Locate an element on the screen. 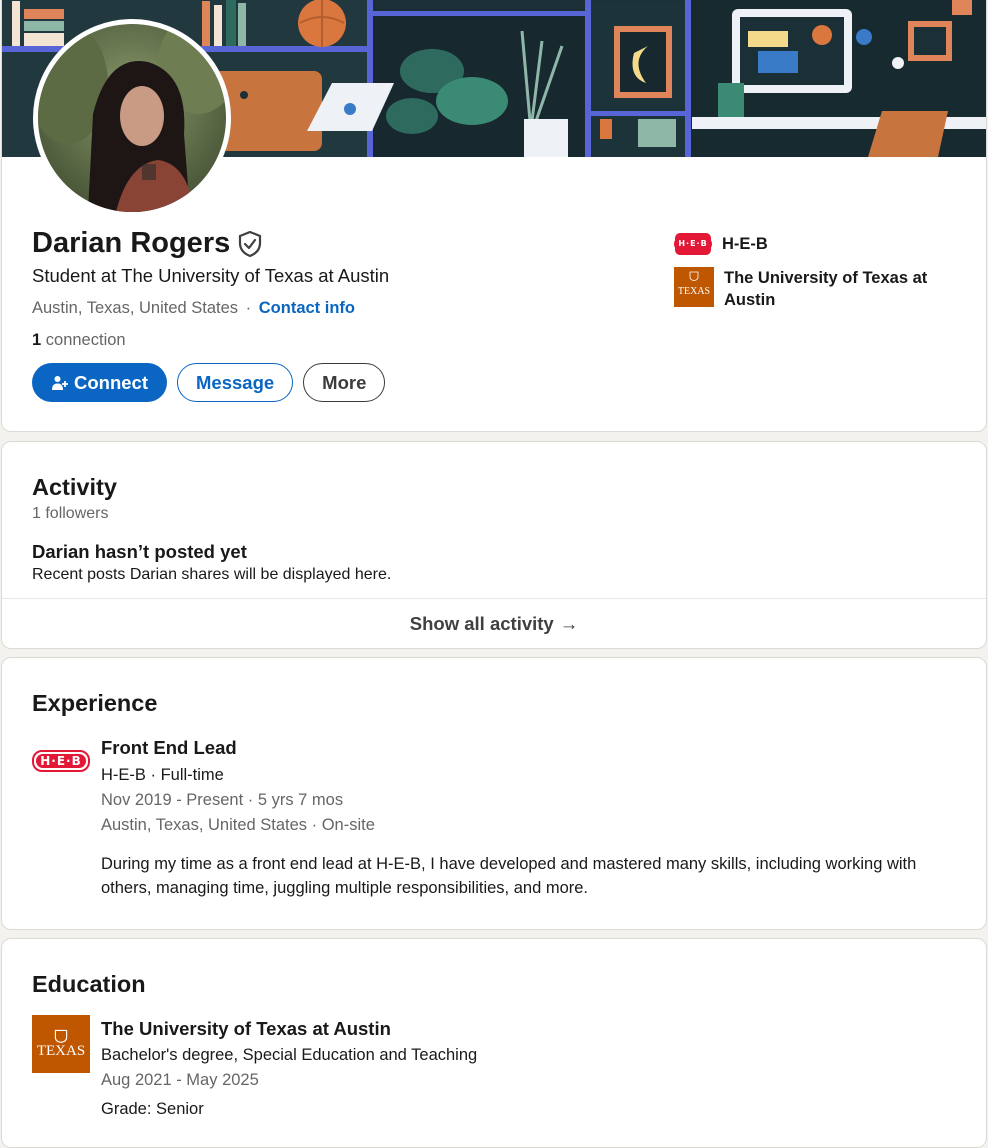 The width and height of the screenshot is (988, 1148). verified-shield-icon is located at coordinates (250, 243).